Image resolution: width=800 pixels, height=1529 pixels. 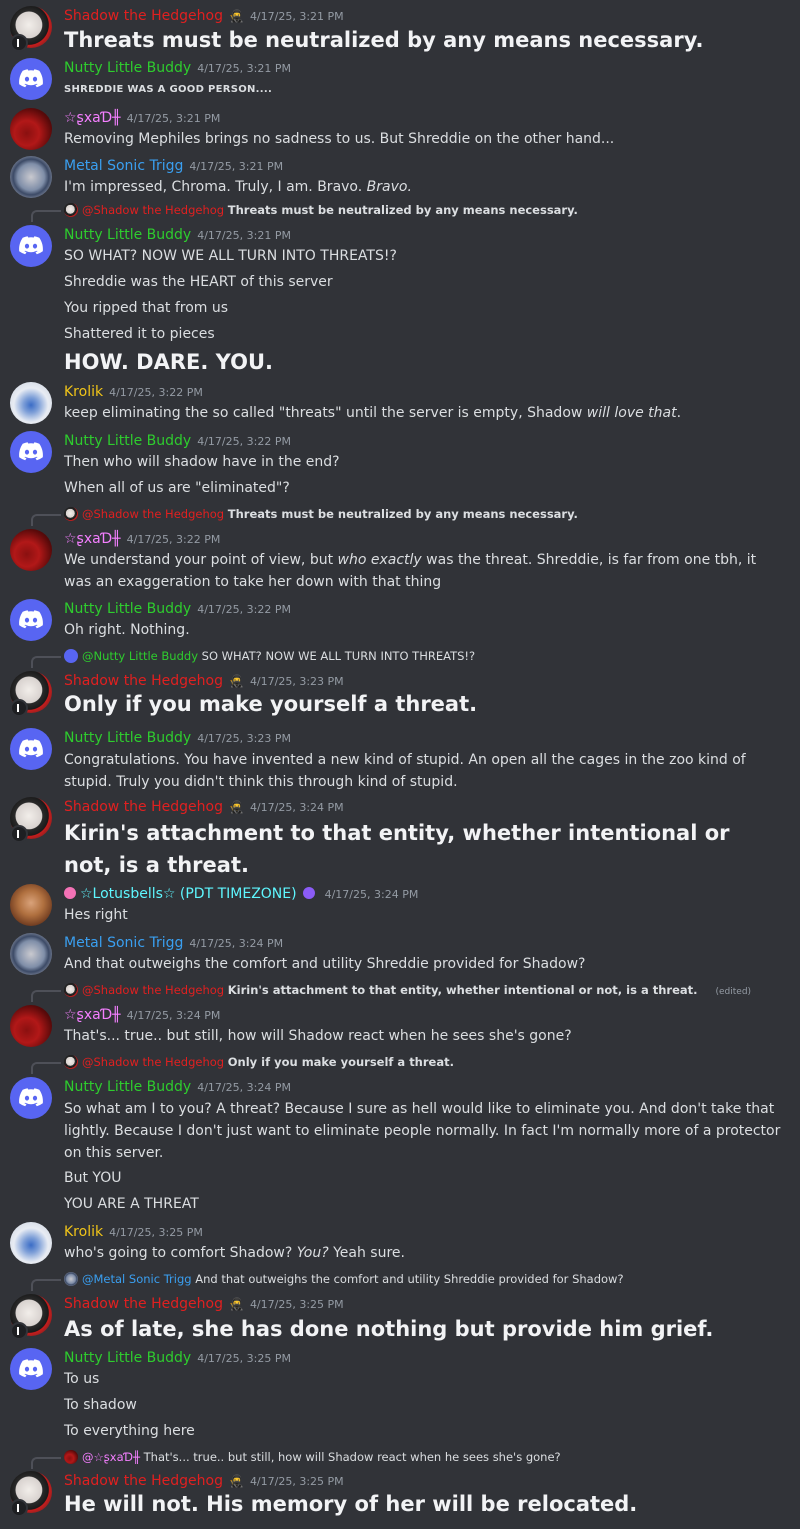 I want to click on flower-icon, so click(x=70, y=893).